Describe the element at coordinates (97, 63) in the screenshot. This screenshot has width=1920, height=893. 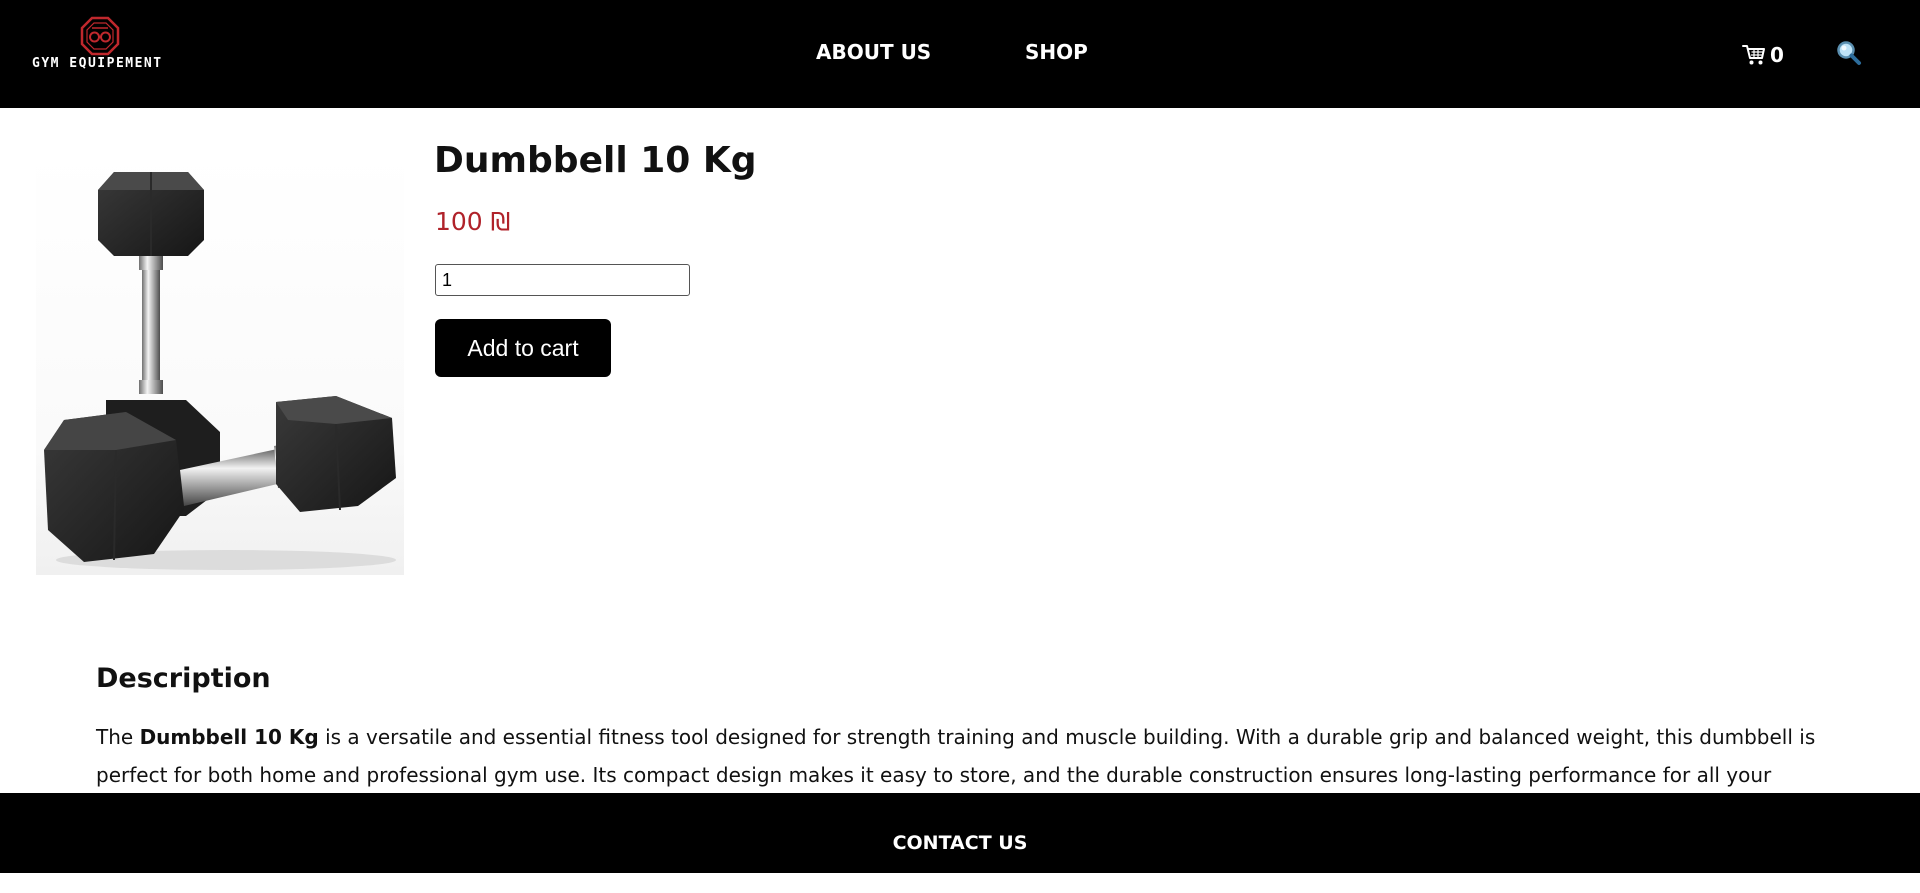
I see `logo-text: GYM EQUIPEMENT` at that location.